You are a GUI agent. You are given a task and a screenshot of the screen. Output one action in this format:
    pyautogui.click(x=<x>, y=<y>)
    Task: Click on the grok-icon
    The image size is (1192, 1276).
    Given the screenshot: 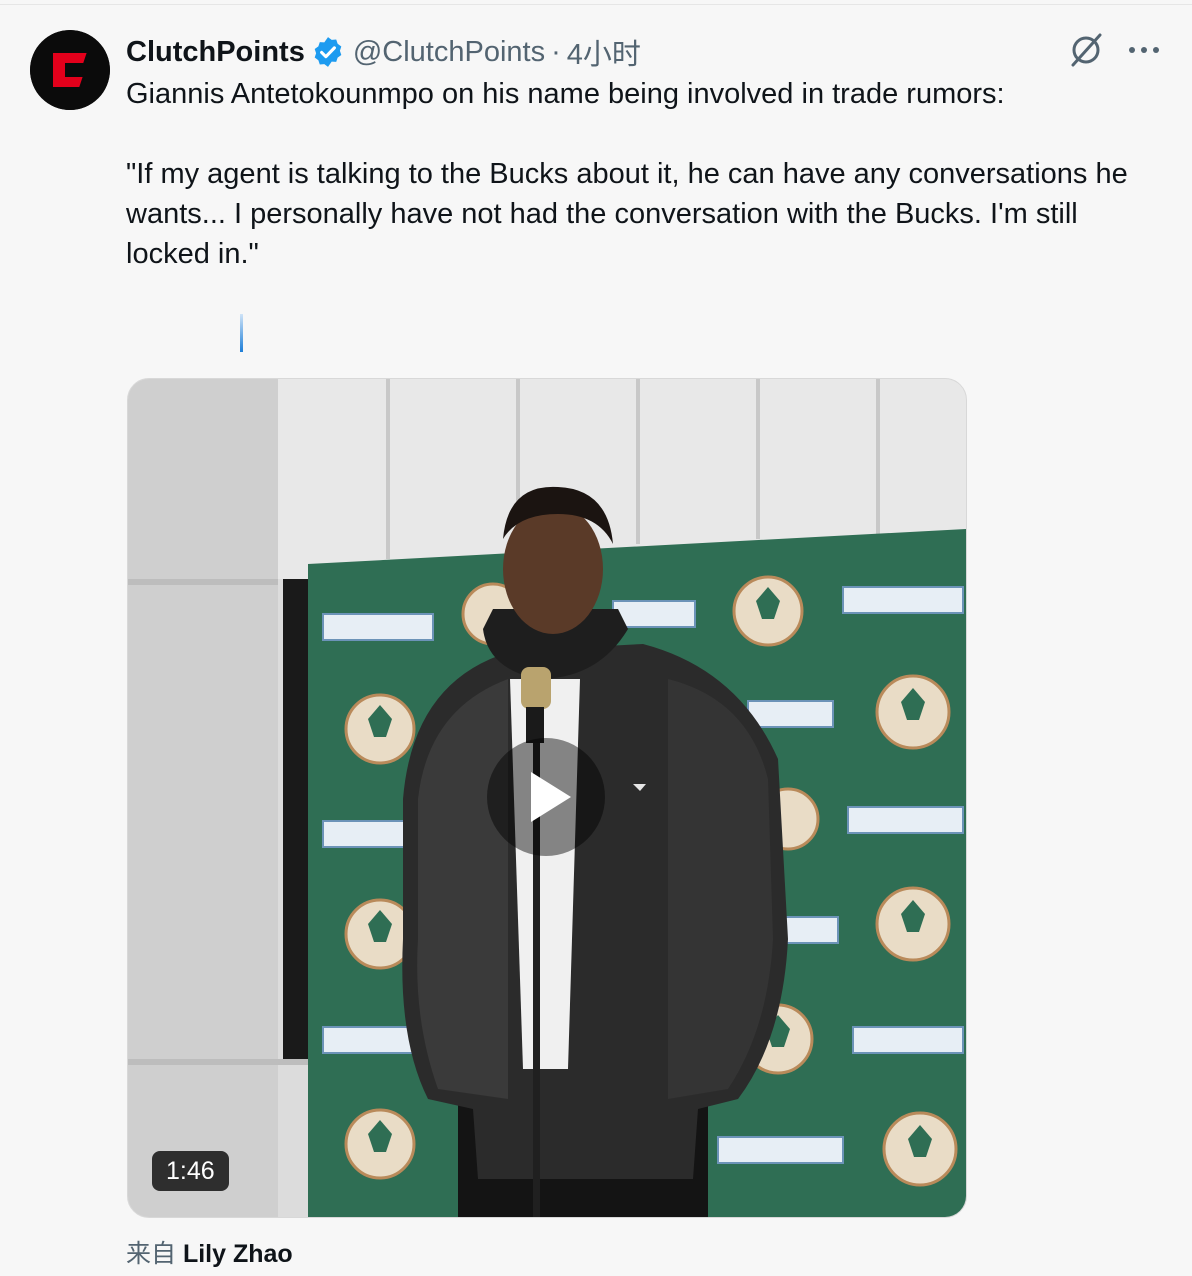 What is the action you would take?
    pyautogui.click(x=1086, y=50)
    